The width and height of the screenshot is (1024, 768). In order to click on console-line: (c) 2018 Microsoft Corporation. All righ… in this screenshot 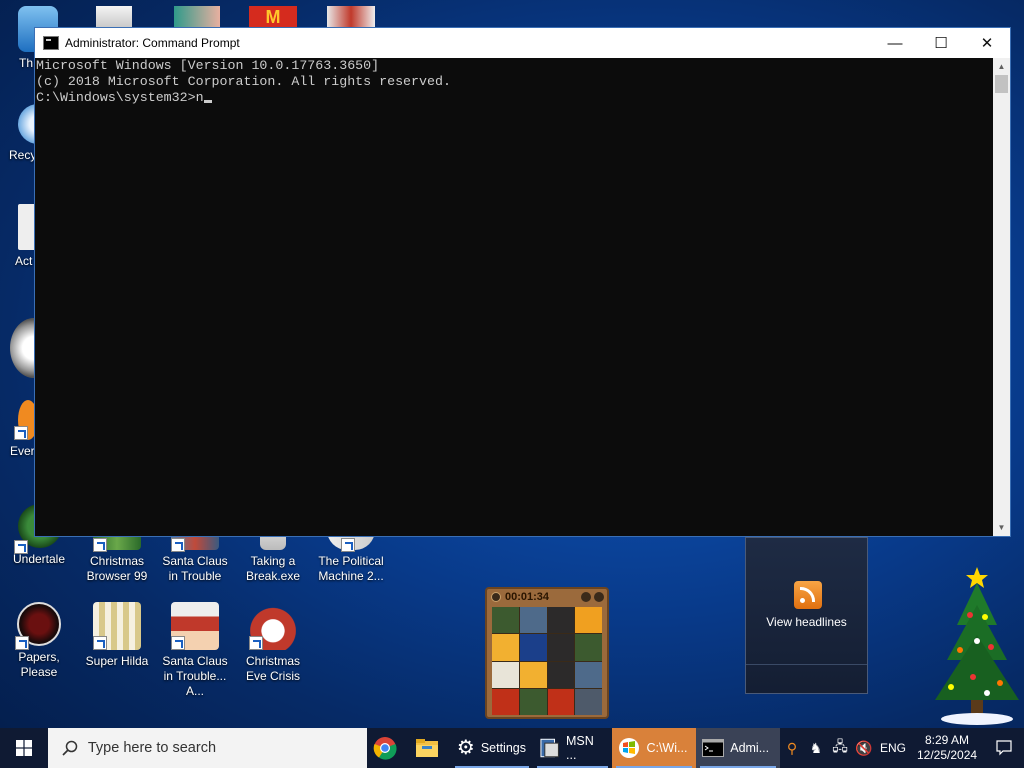, I will do `click(243, 81)`.